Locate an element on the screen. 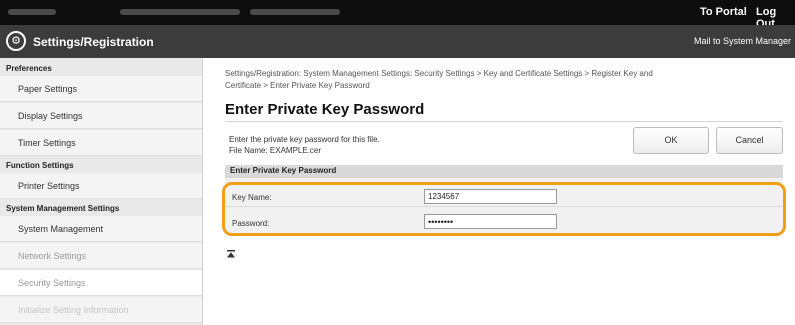 Image resolution: width=795 pixels, height=325 pixels. sidebar-item-security-settings: Security Settings is located at coordinates (101, 283).